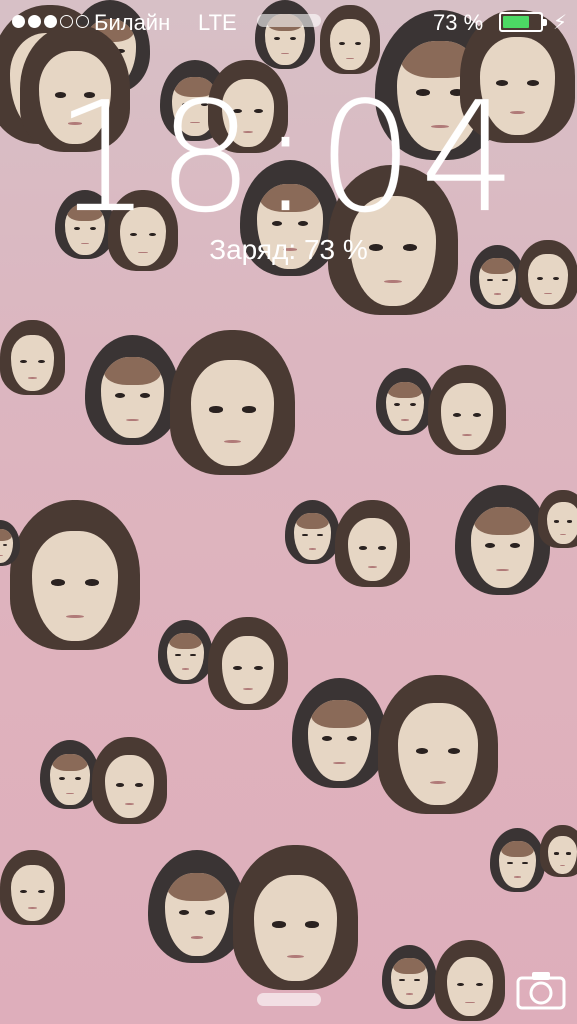  Describe the element at coordinates (560, 23) in the screenshot. I see `bolt-icon: ⚡︎` at that location.